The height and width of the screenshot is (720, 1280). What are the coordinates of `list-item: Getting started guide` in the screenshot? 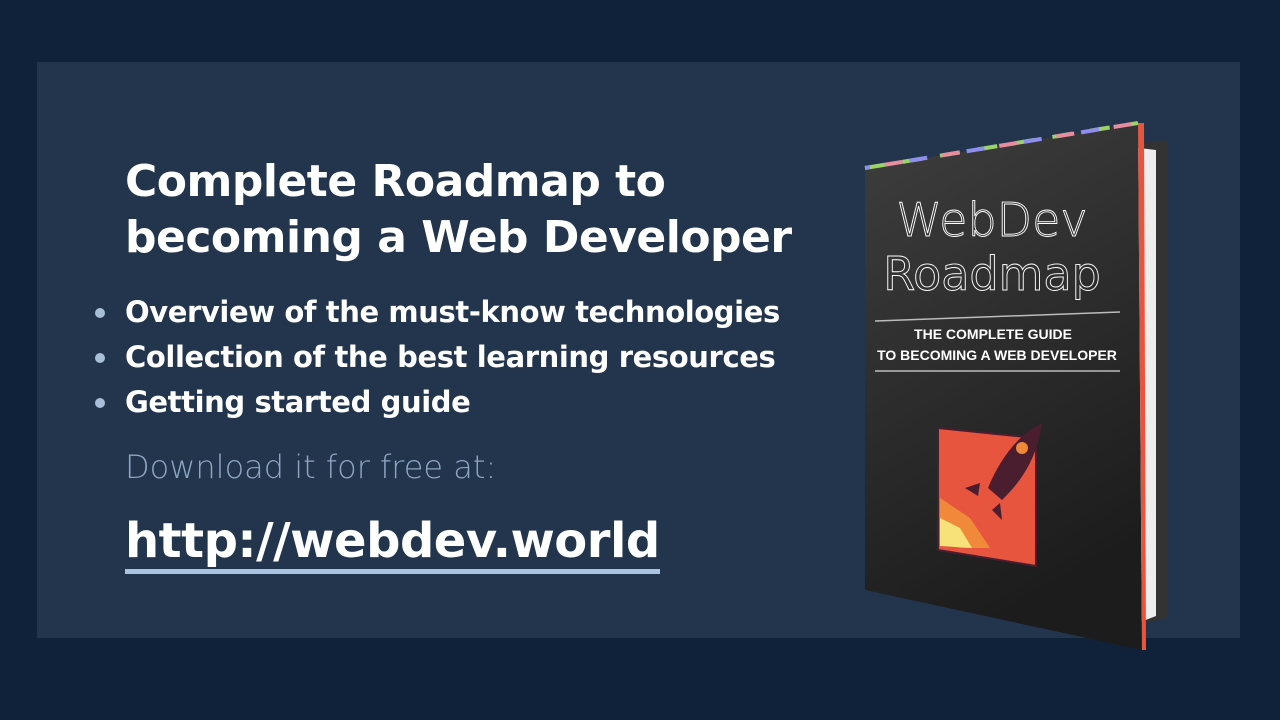 It's located at (437, 402).